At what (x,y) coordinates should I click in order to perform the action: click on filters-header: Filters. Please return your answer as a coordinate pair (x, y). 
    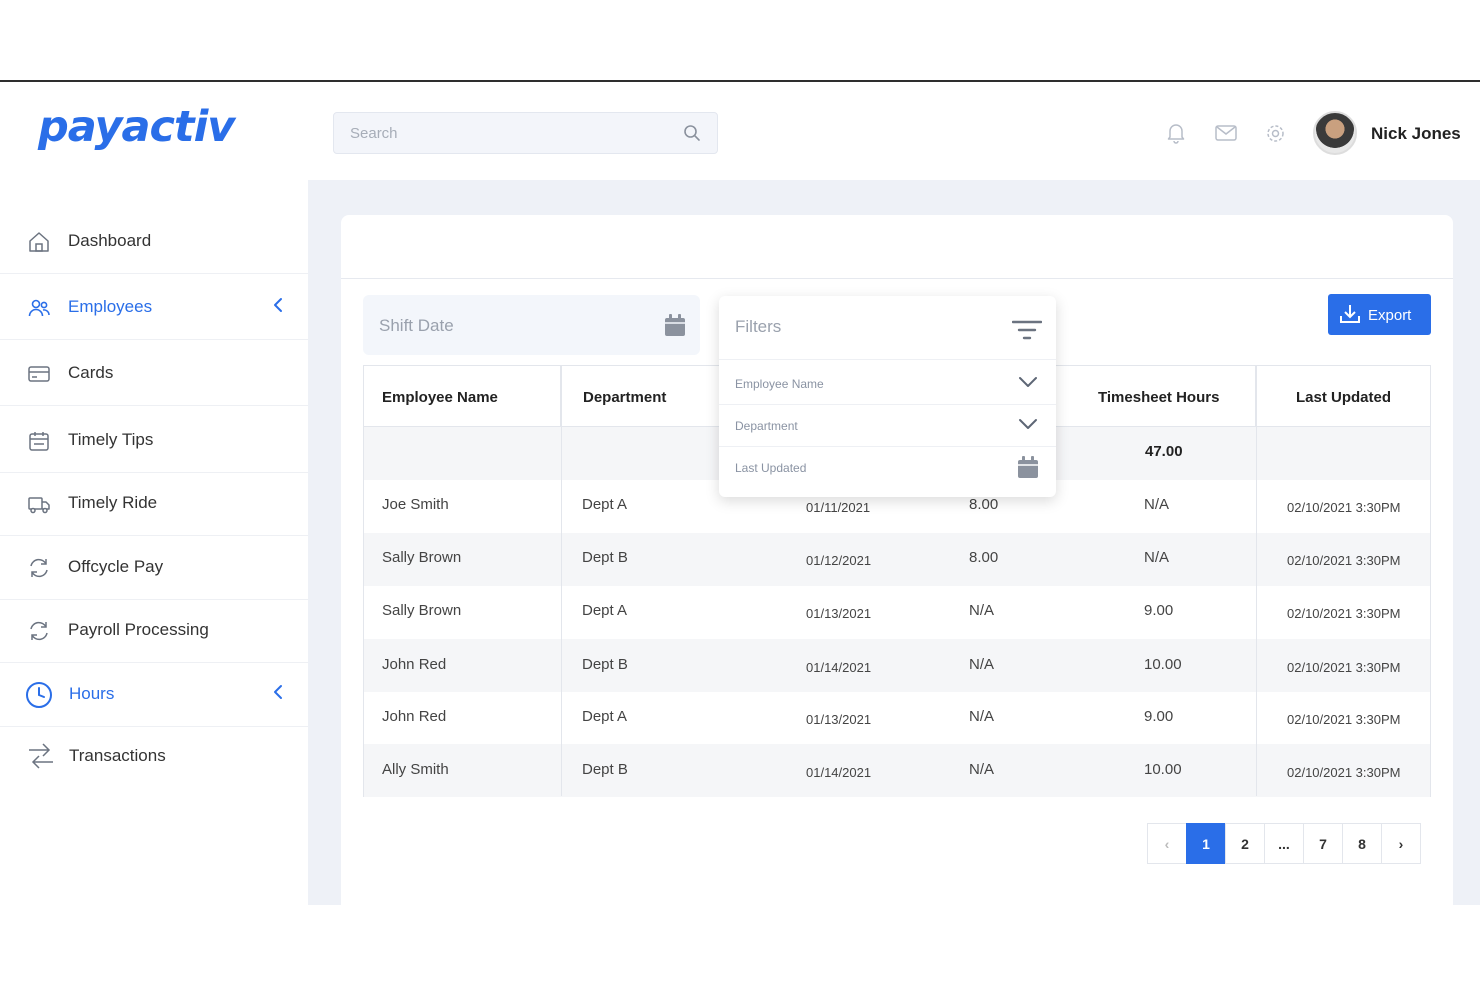
    Looking at the image, I should click on (887, 328).